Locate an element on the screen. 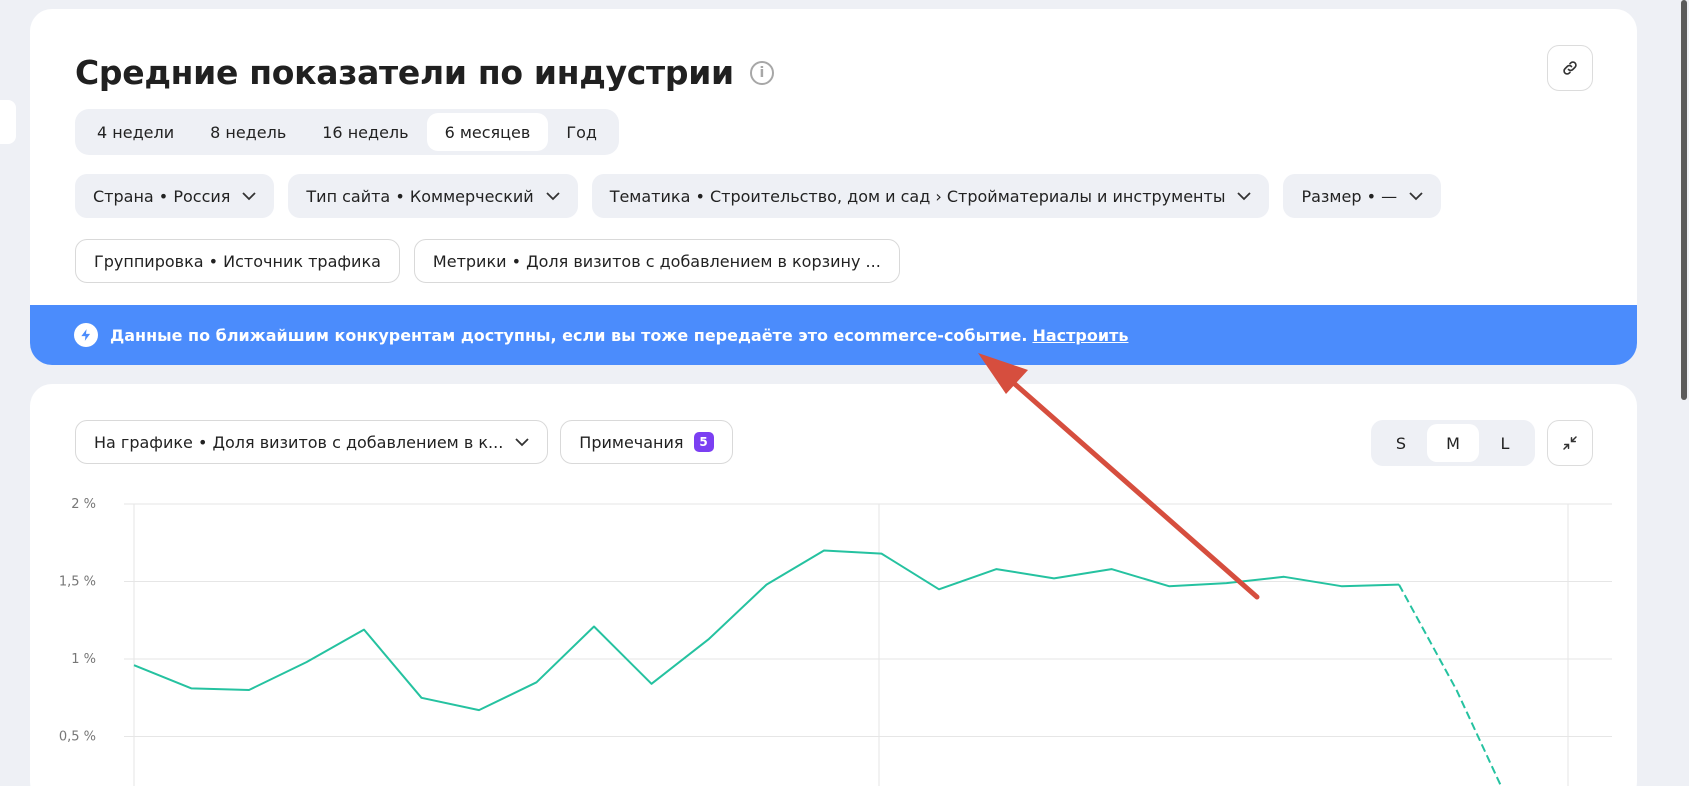 The width and height of the screenshot is (1689, 786). page-title: Средние показатели по индустрии is located at coordinates (404, 72).